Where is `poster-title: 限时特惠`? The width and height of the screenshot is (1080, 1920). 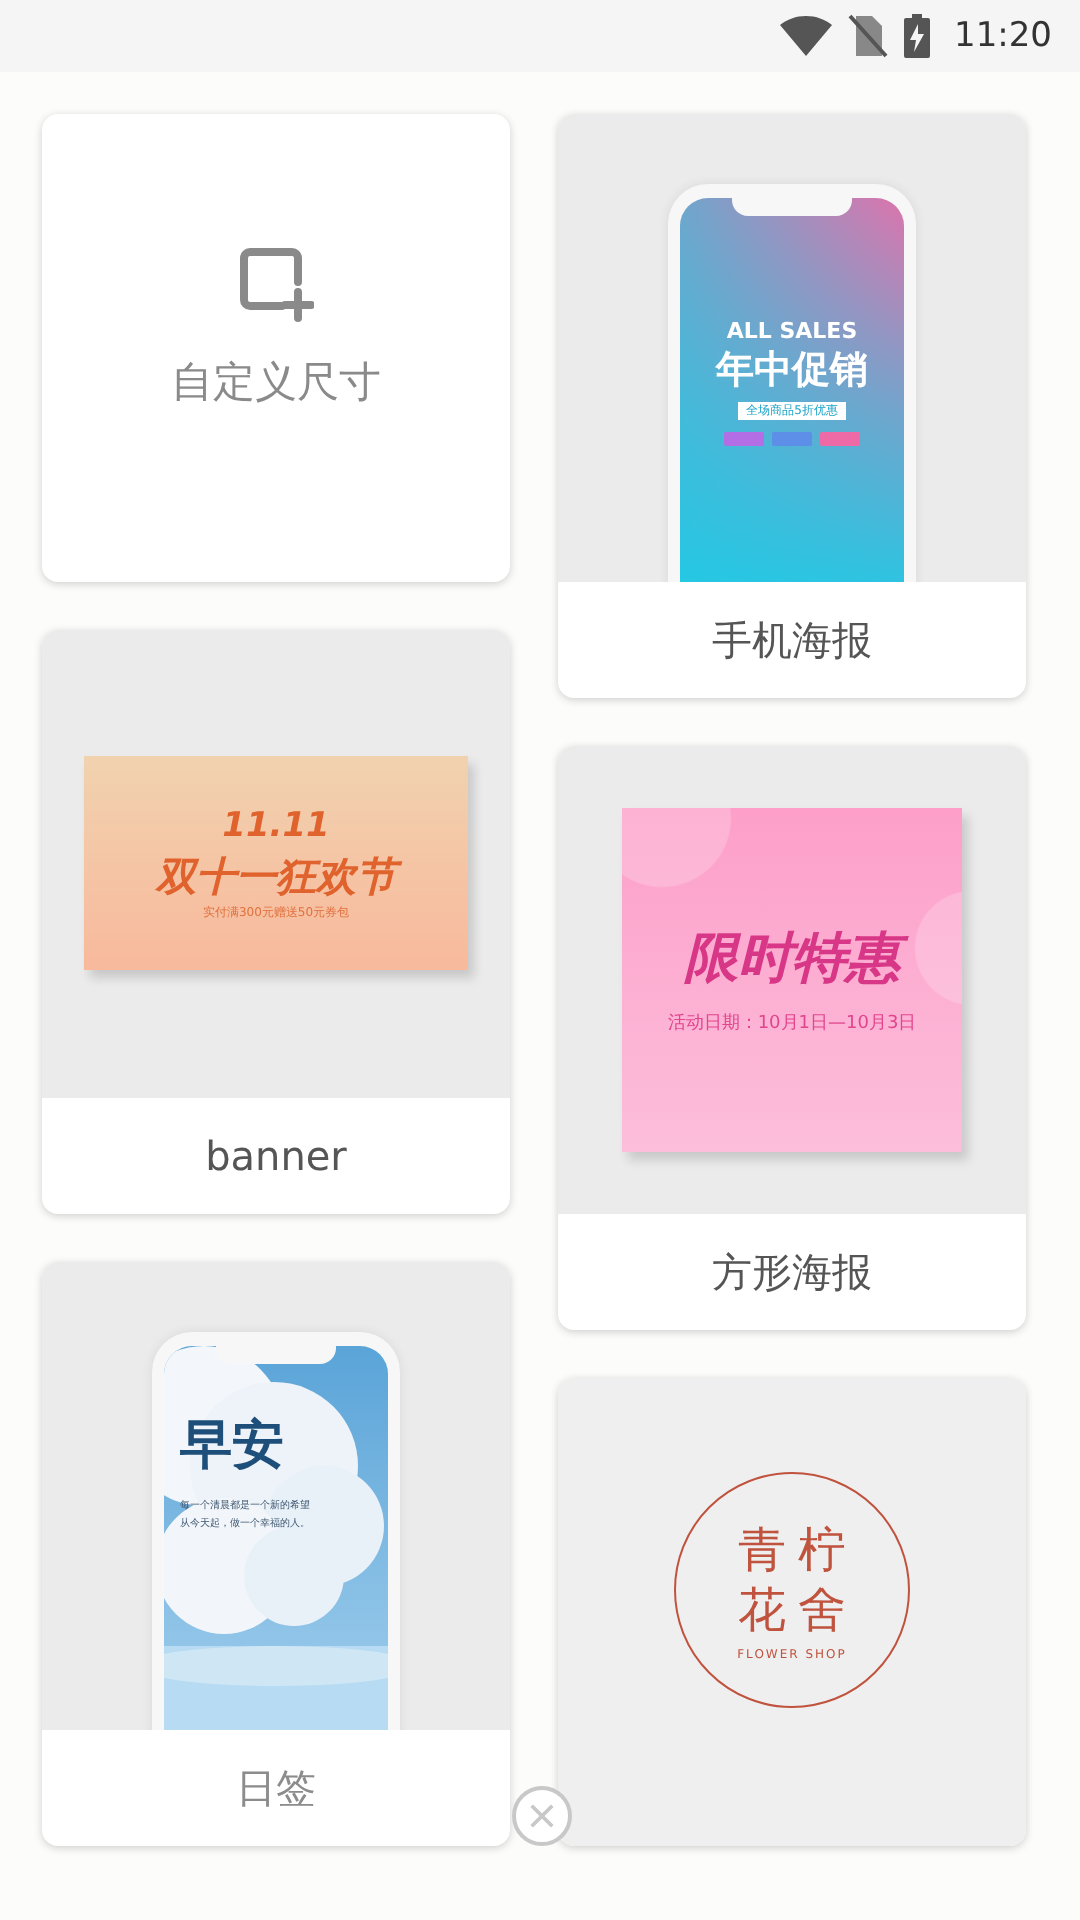 poster-title: 限时特惠 is located at coordinates (792, 959).